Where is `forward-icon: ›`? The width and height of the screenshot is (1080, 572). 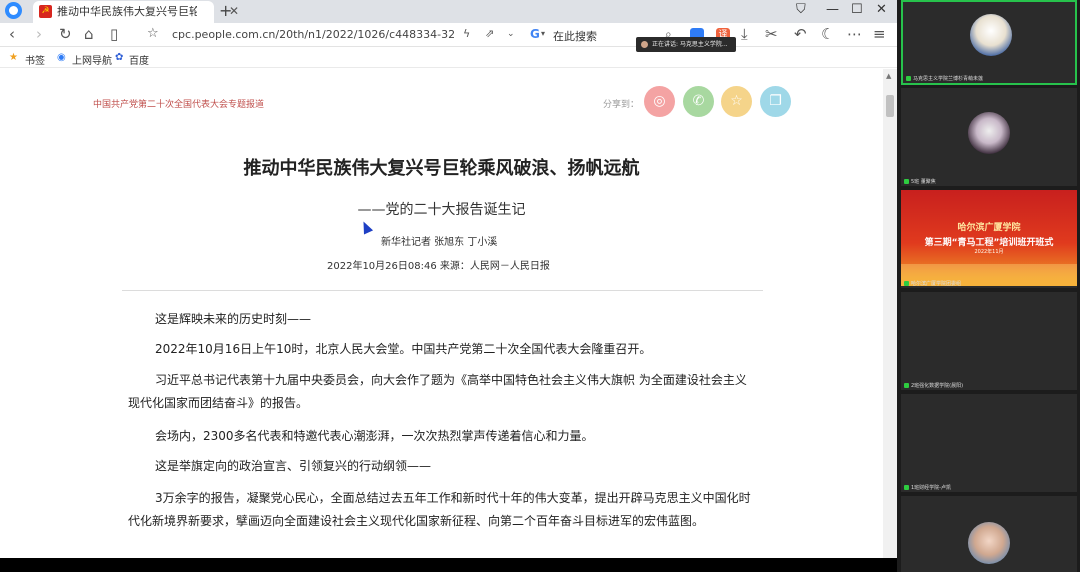
forward-icon: › is located at coordinates (39, 34).